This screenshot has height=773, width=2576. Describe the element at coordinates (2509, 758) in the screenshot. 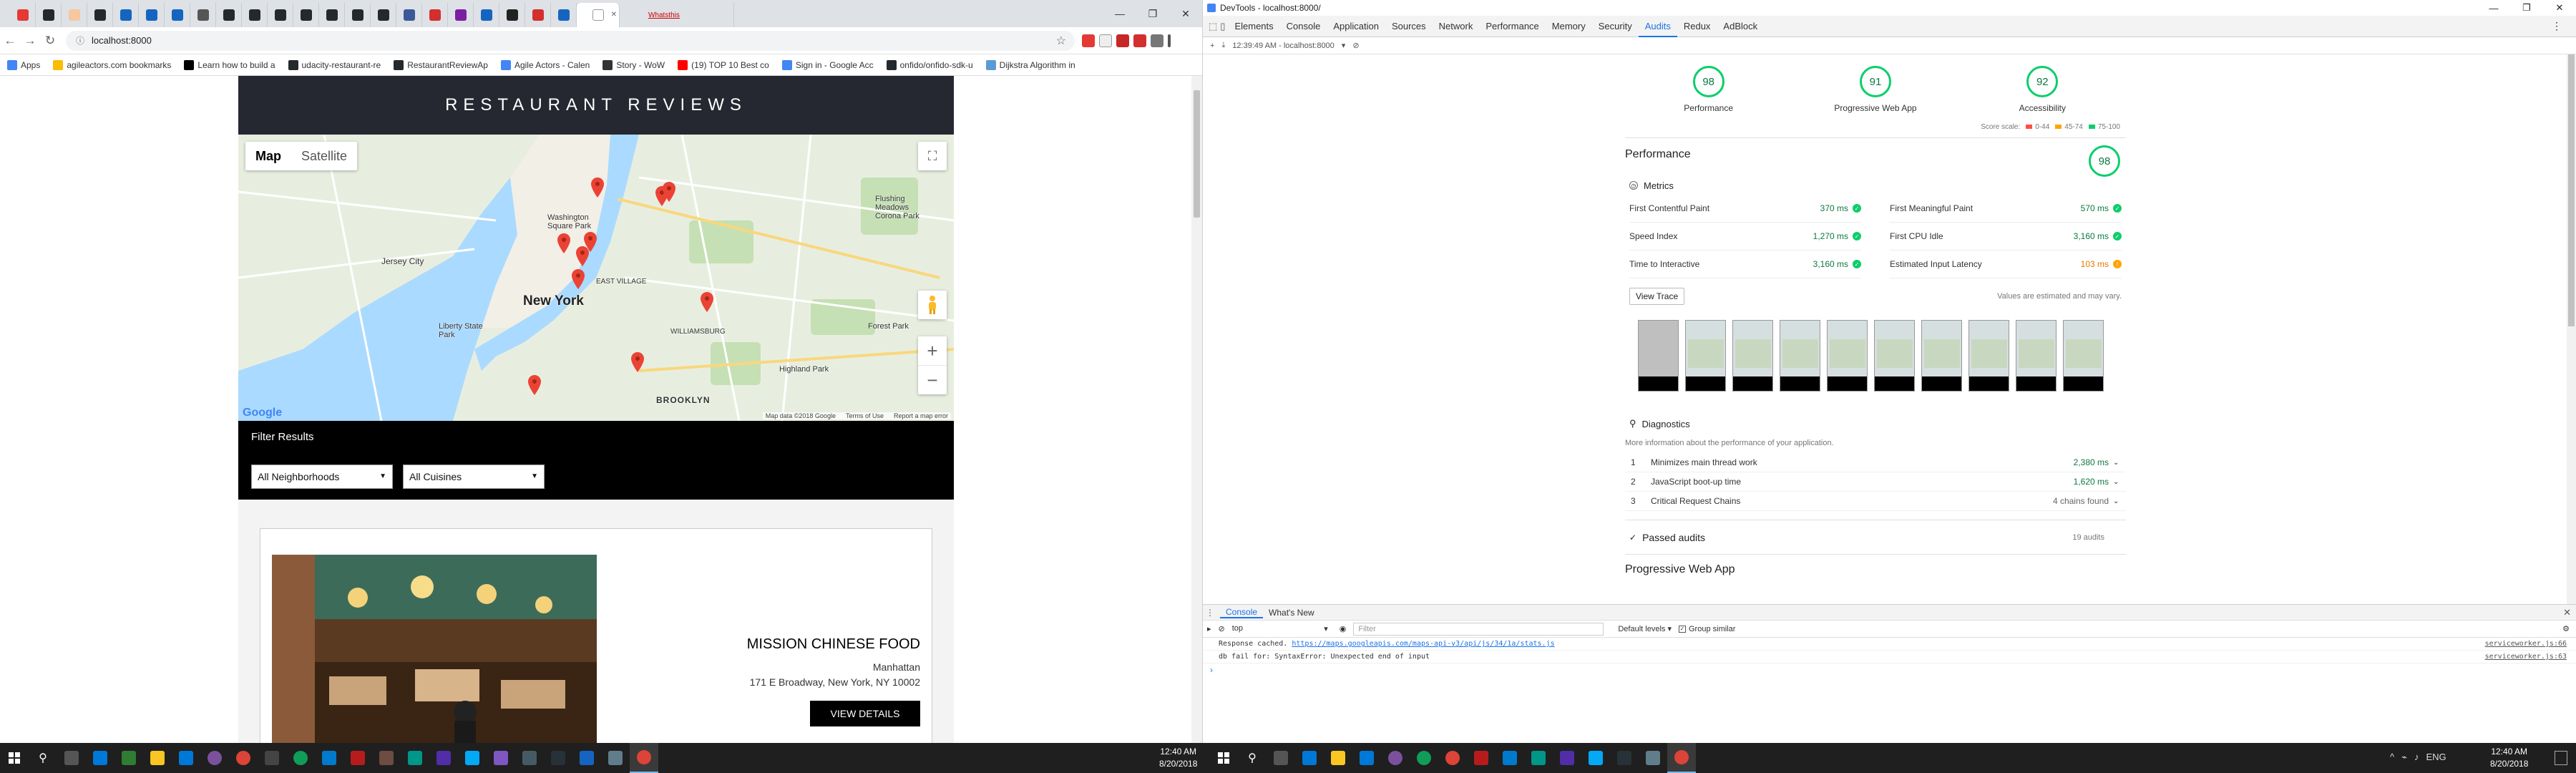

I see `clock-right: 12:40 AM 8/20/2018` at that location.